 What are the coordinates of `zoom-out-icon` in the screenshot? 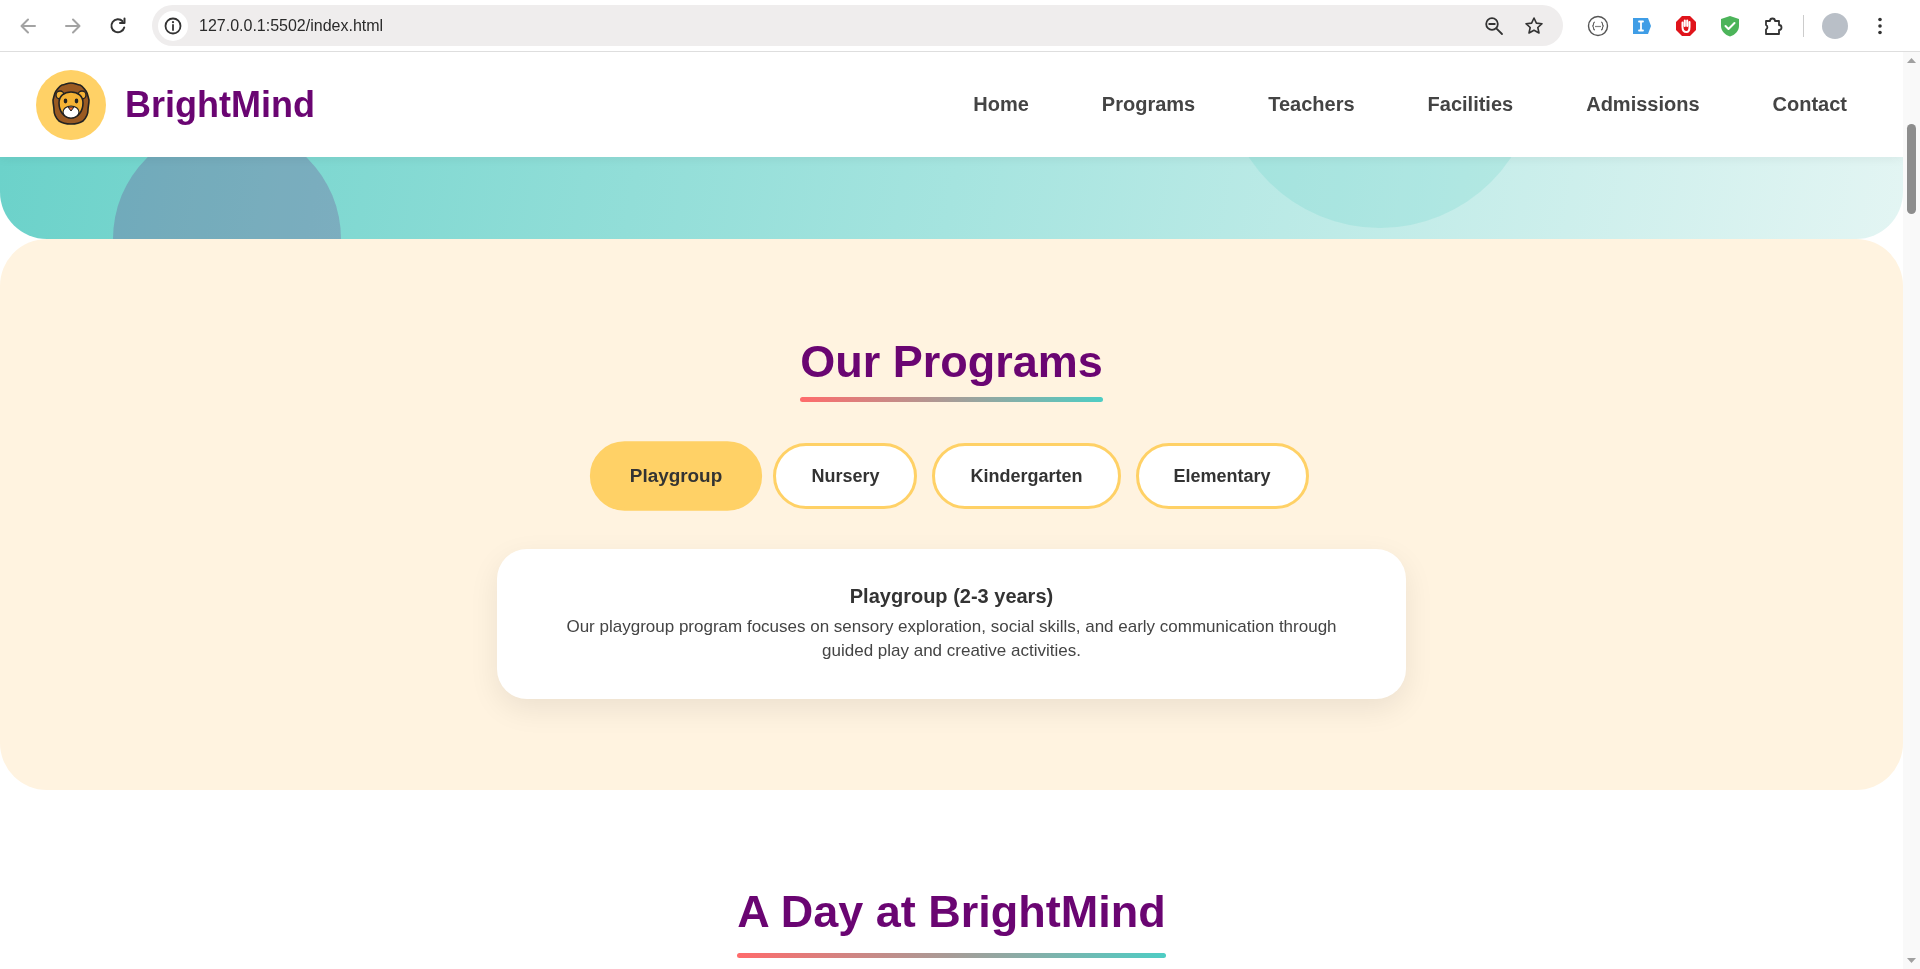 It's located at (1494, 25).